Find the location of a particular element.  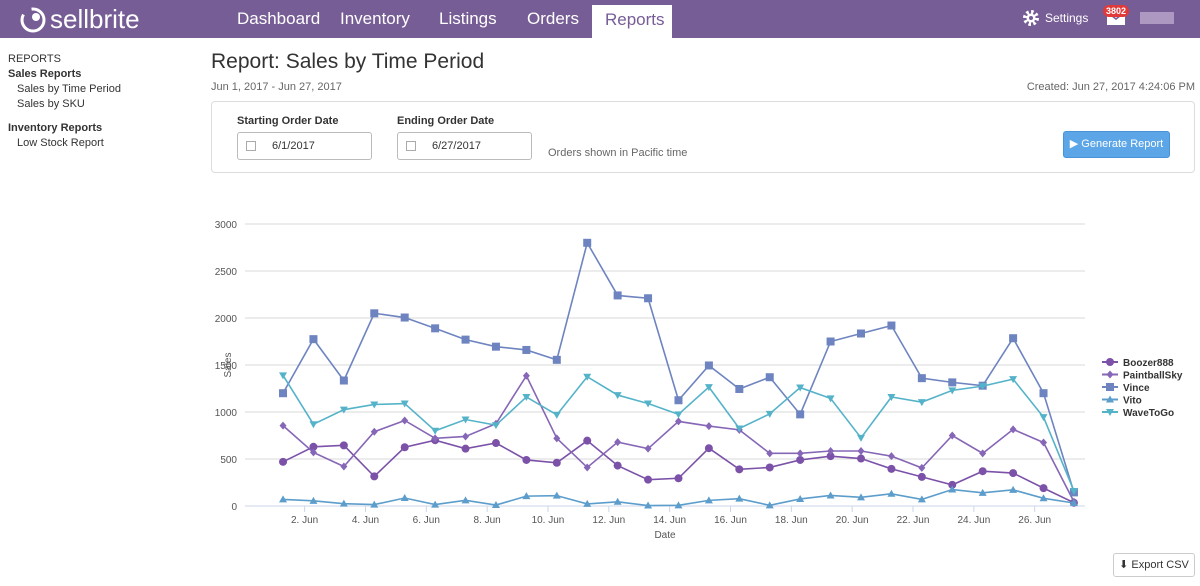

legend-marker-wavetogo is located at coordinates (1110, 412).